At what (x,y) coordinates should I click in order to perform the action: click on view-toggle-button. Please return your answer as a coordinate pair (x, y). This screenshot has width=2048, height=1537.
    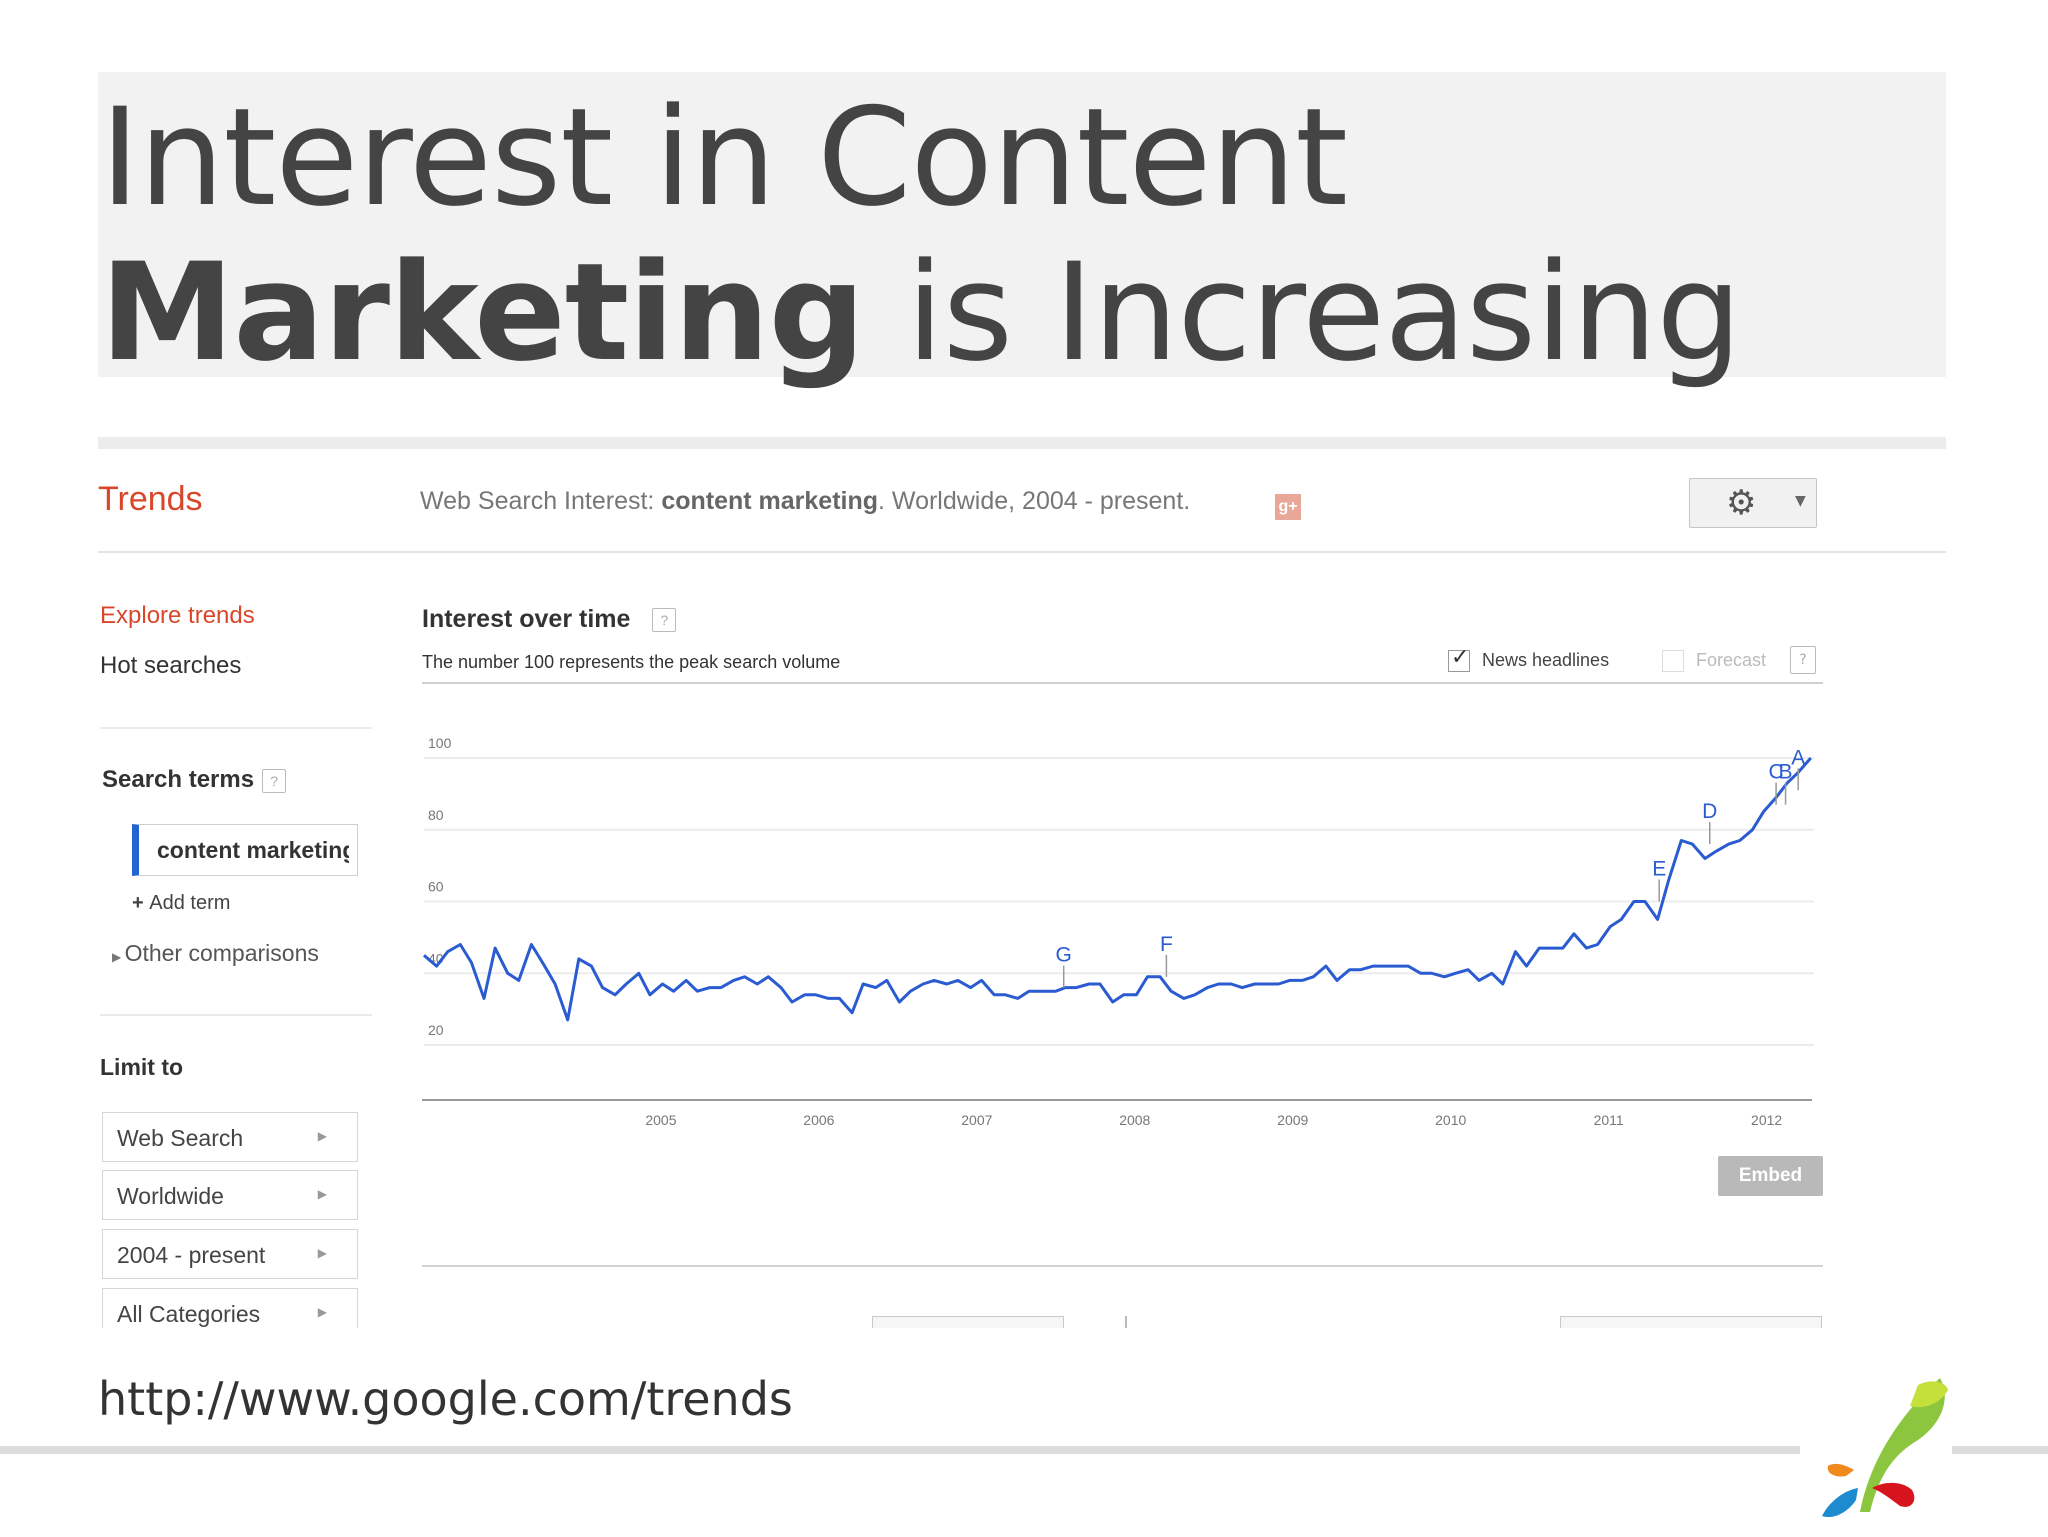
    Looking at the image, I should click on (1691, 1322).